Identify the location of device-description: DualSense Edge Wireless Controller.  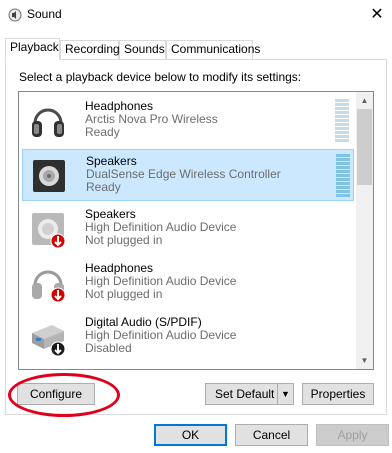
(183, 174).